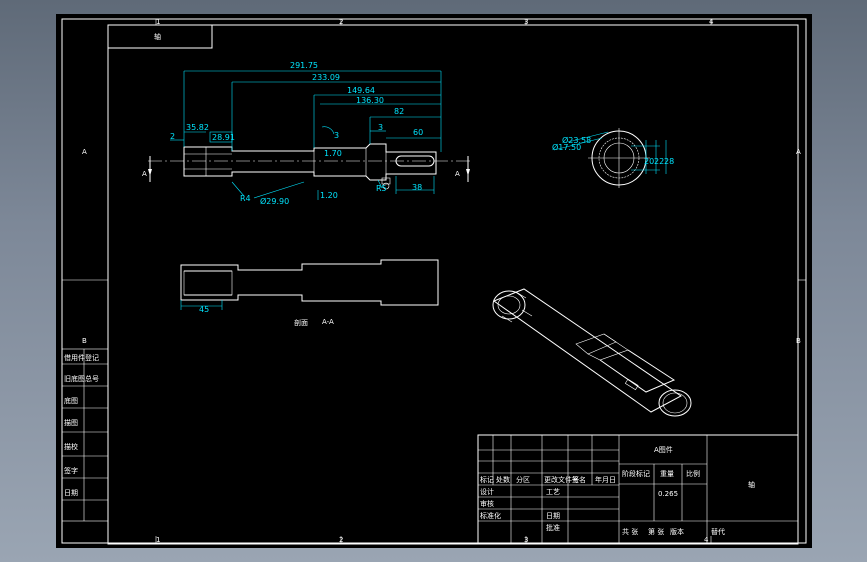 The width and height of the screenshot is (867, 562). Describe the element at coordinates (301, 322) in the screenshot. I see `section-title: 剖面` at that location.